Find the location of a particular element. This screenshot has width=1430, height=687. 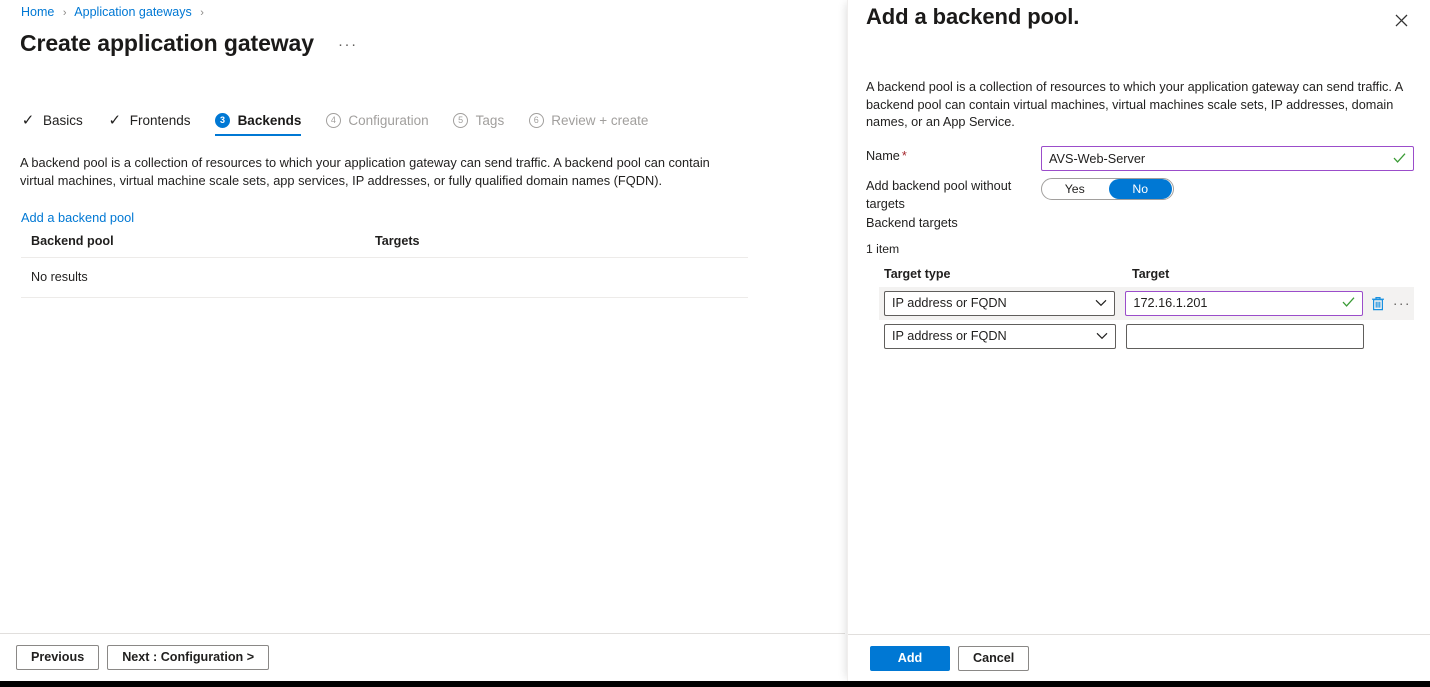

column-header-target: Target is located at coordinates (1151, 273).